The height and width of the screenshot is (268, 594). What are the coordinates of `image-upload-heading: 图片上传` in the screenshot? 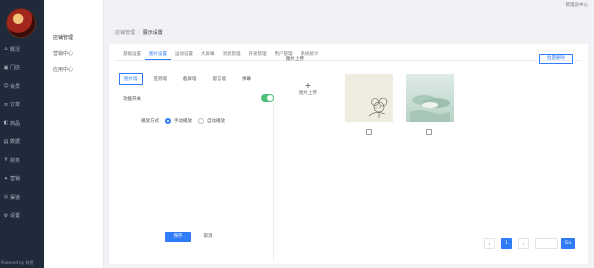 It's located at (295, 59).